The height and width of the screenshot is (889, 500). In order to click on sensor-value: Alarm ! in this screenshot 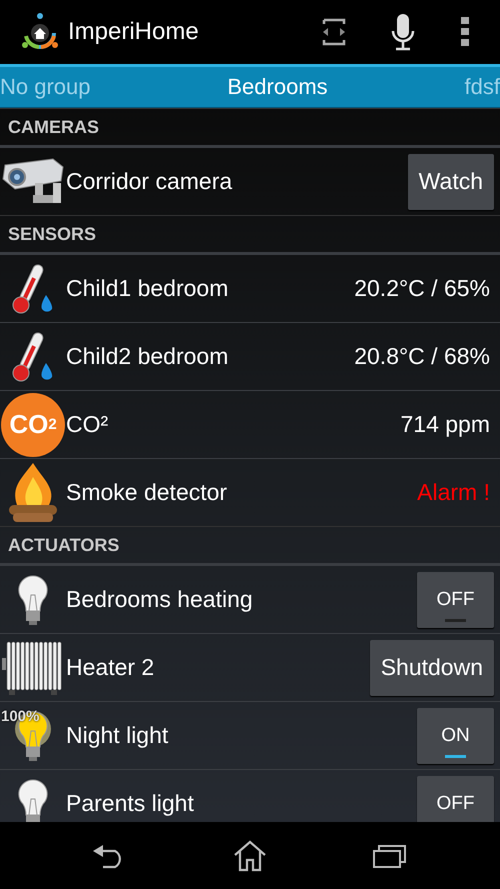, I will do `click(453, 492)`.